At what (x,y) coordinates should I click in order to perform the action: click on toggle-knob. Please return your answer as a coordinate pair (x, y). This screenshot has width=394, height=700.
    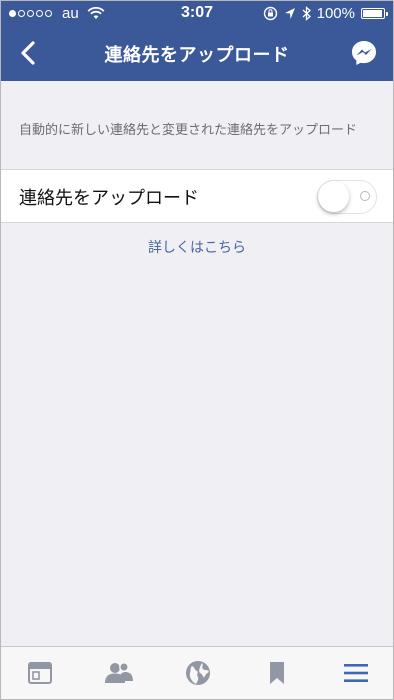
    Looking at the image, I should click on (333, 196).